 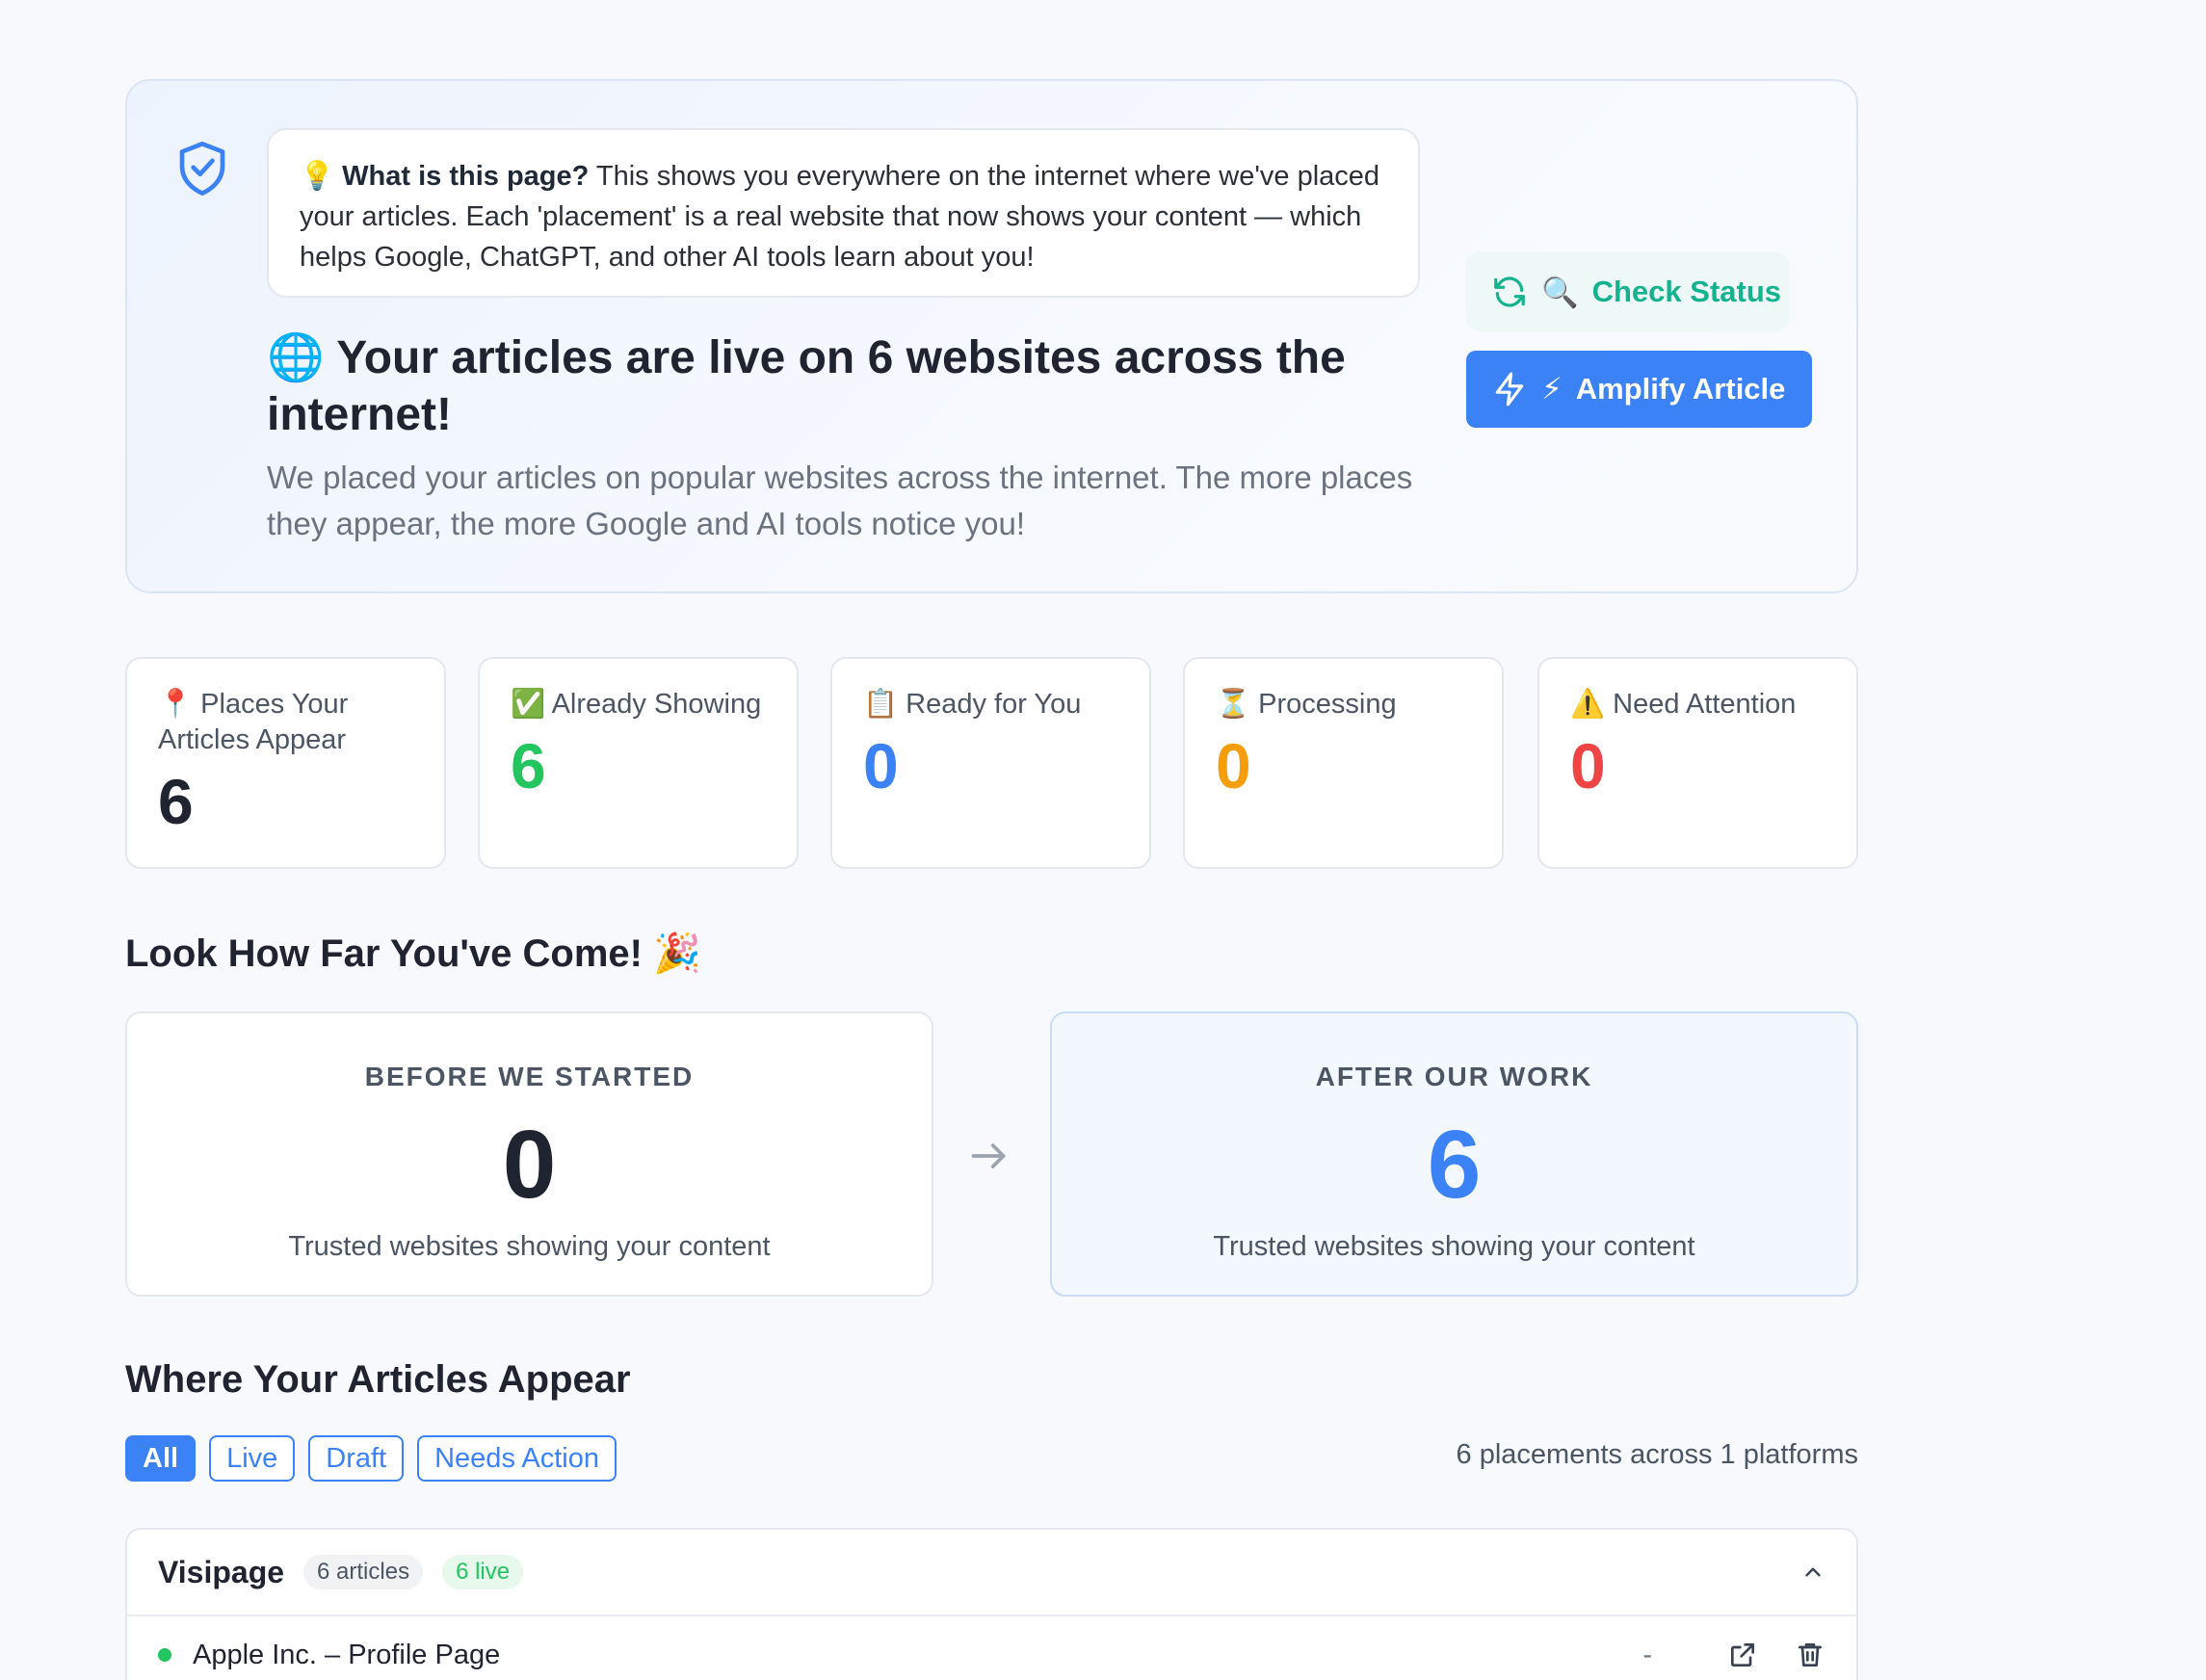 I want to click on check-status-button: 🔍 Check Status, so click(x=1627, y=291).